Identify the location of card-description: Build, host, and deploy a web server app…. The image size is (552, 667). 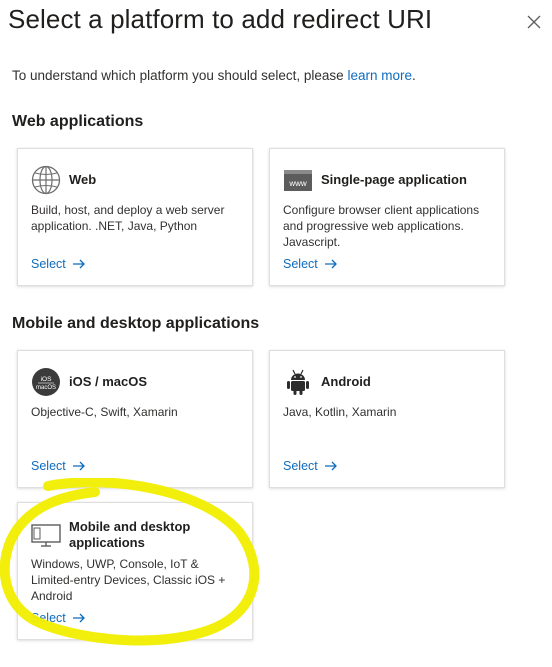
(128, 218).